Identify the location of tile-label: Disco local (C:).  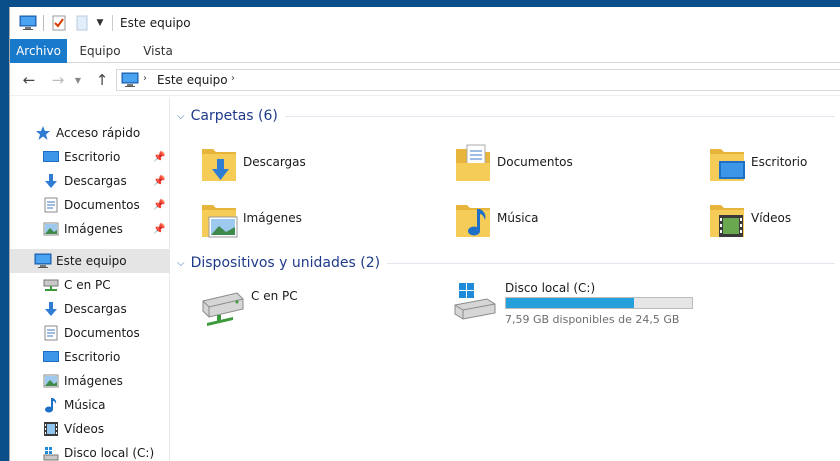
(550, 288).